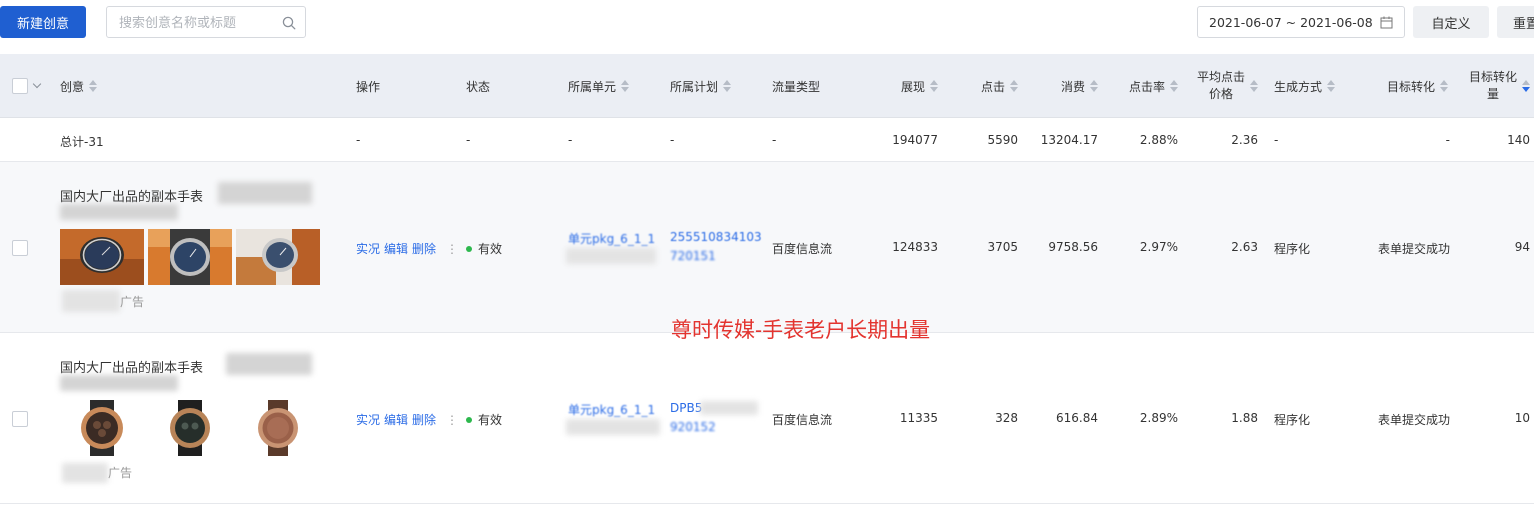 Image resolution: width=1534 pixels, height=528 pixels. I want to click on date-range-picker: 2021-06-07 ~ 2021-06-08, so click(1301, 22).